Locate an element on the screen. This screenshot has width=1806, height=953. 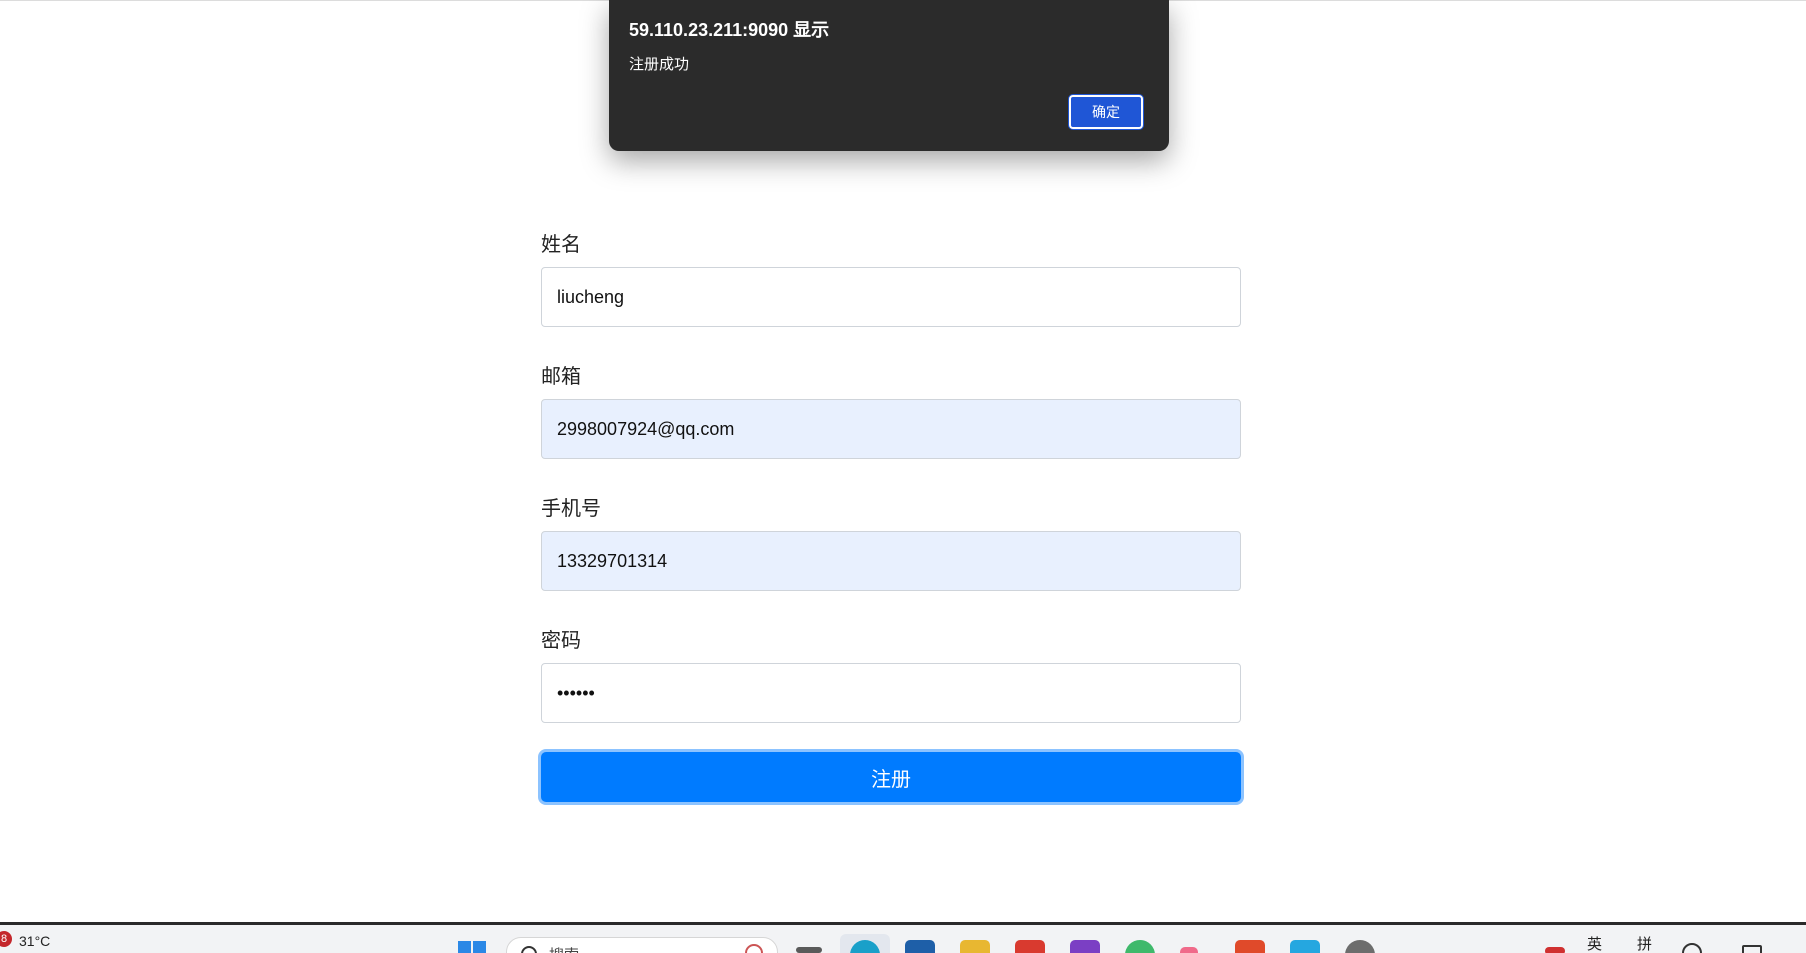
password-input is located at coordinates (891, 693).